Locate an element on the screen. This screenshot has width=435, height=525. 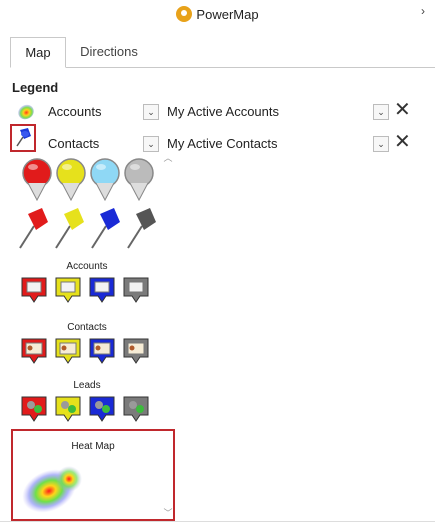
gray-pushpin-icon is located at coordinates (141, 228).